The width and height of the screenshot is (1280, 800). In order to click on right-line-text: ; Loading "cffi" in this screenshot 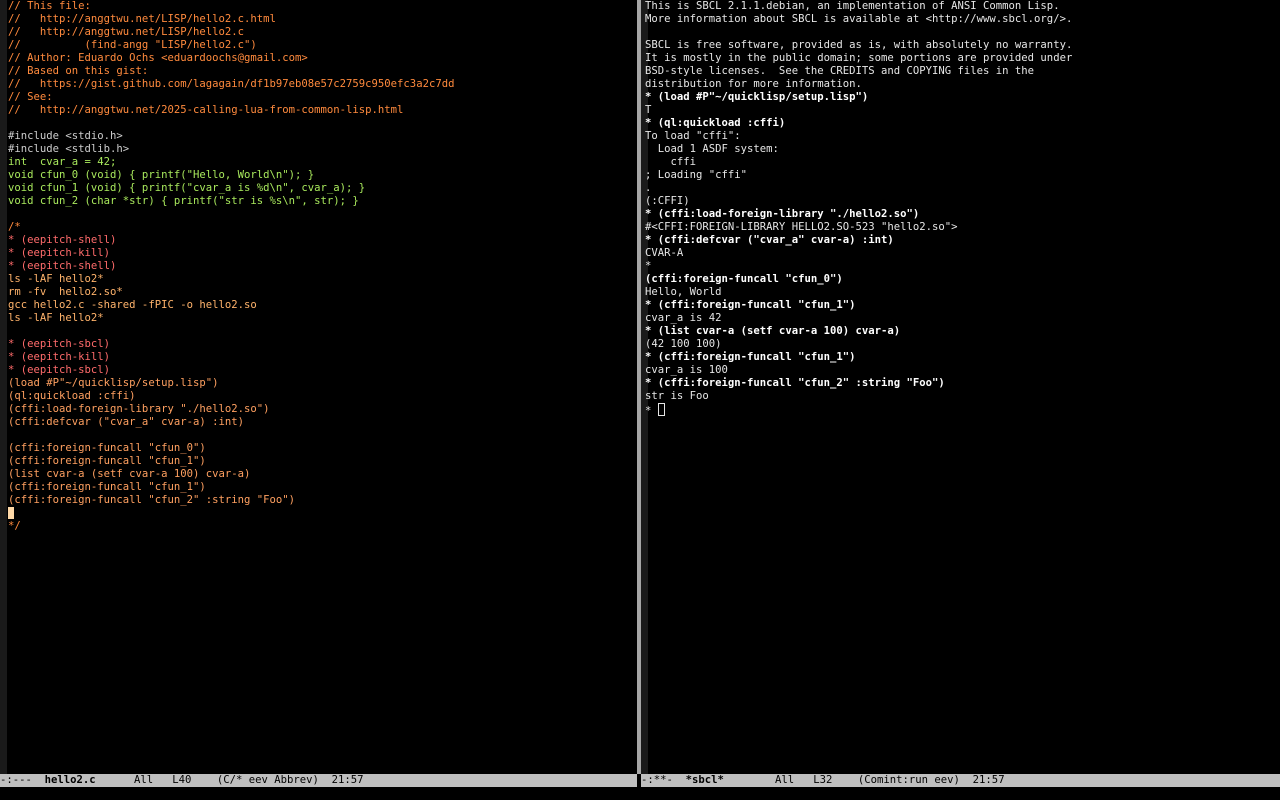, I will do `click(696, 175)`.